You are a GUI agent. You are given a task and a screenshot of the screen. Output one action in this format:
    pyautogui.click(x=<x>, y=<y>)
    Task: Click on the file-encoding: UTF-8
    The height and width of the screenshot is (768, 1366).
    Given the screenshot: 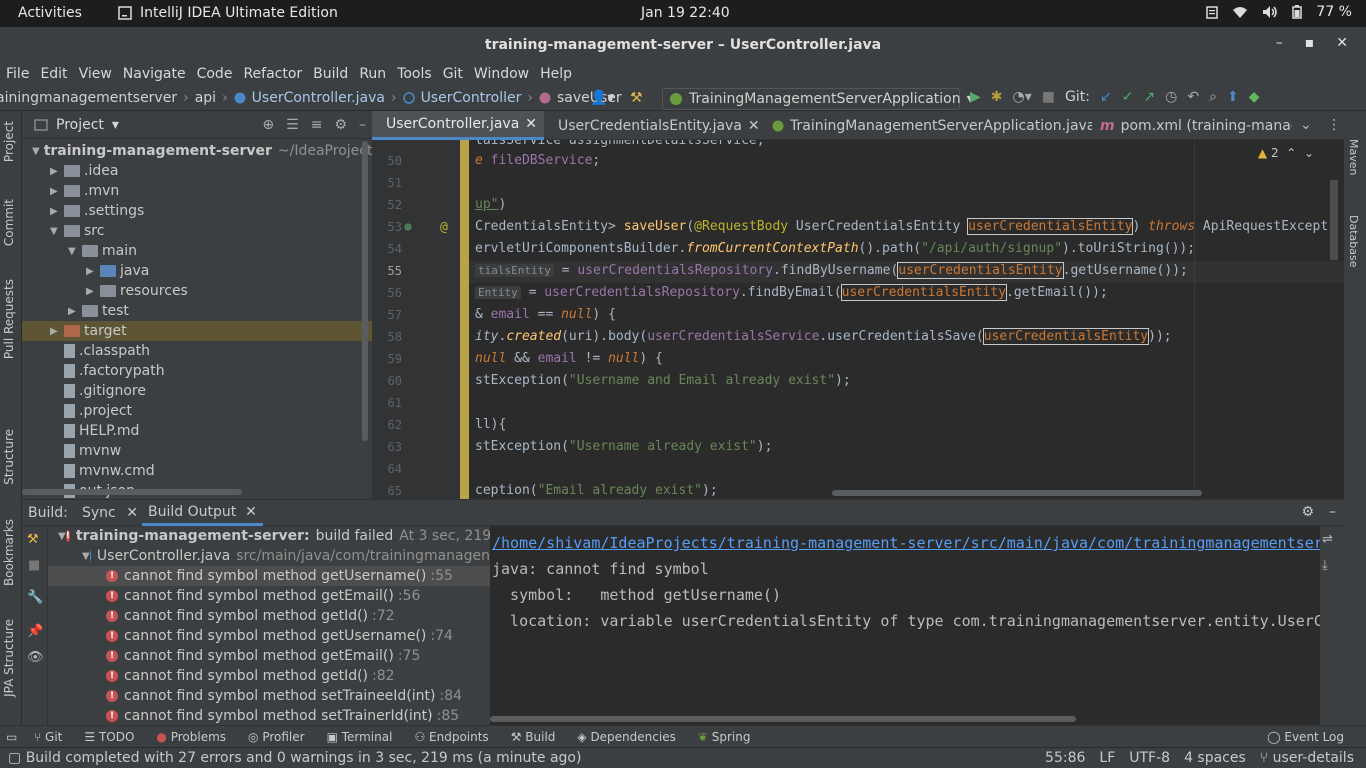 What is the action you would take?
    pyautogui.click(x=1149, y=758)
    